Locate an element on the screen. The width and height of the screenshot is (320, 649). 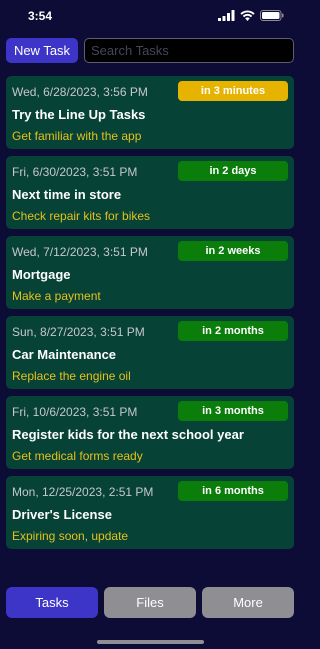
due-badge: in 2 months is located at coordinates (233, 331).